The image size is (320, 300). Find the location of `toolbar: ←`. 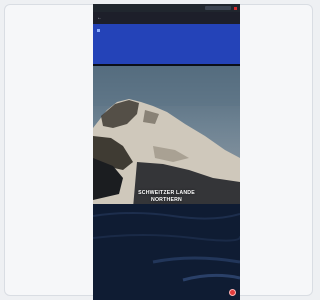

toolbar: ← is located at coordinates (166, 18).